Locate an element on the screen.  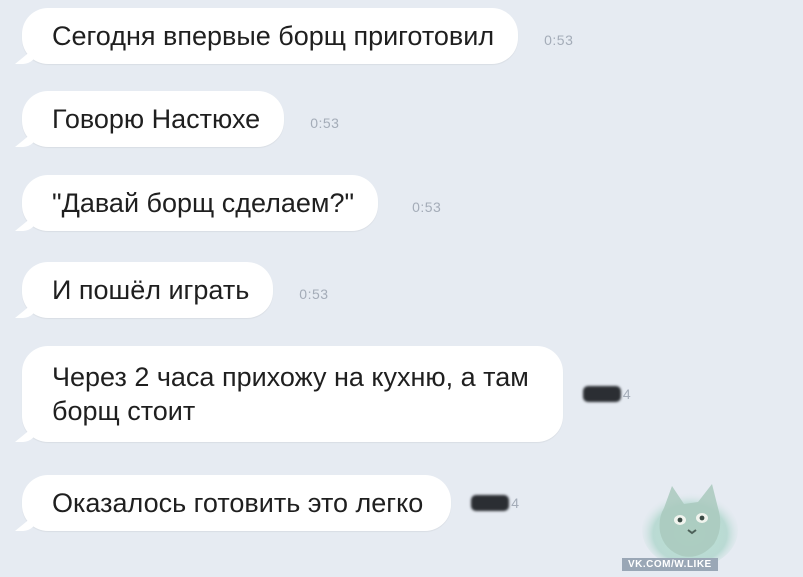
message-row: Сегодня впервые борщ приготовил 0:53 is located at coordinates (297, 36).